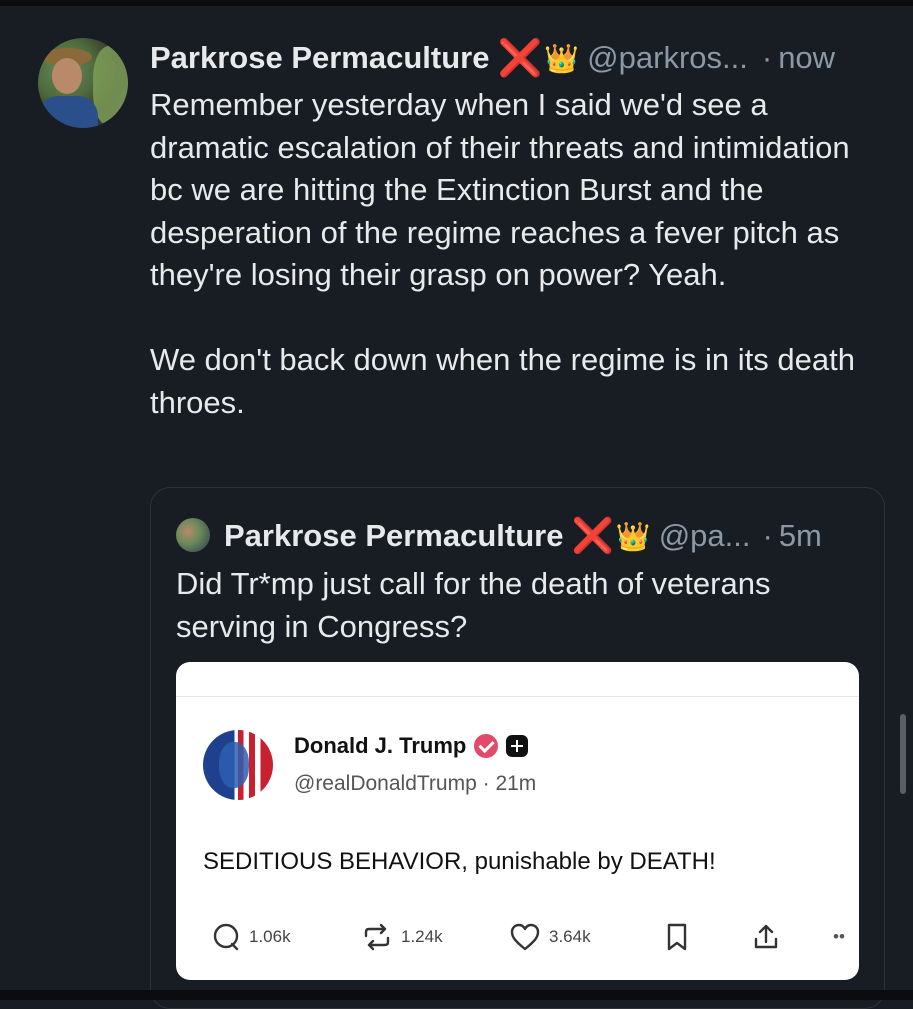 Image resolution: width=913 pixels, height=1009 pixels. Describe the element at coordinates (456, 995) in the screenshot. I see `bottom-edge` at that location.